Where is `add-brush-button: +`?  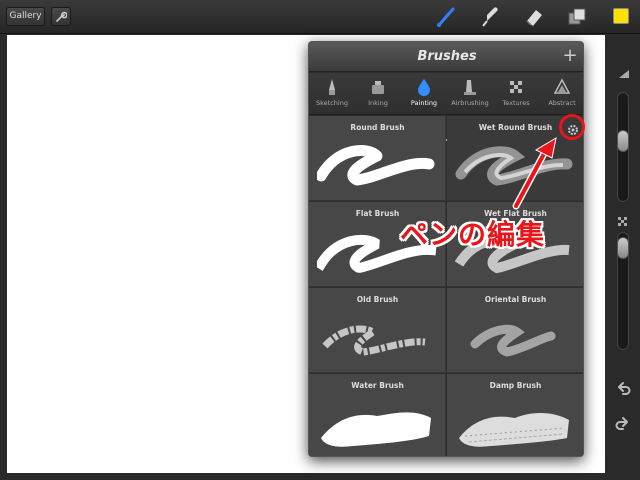 add-brush-button: + is located at coordinates (570, 56).